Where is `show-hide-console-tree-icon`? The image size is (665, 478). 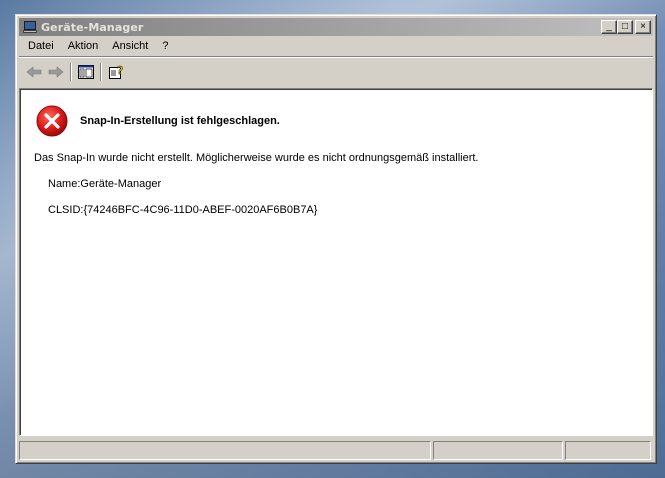 show-hide-console-tree-icon is located at coordinates (86, 72).